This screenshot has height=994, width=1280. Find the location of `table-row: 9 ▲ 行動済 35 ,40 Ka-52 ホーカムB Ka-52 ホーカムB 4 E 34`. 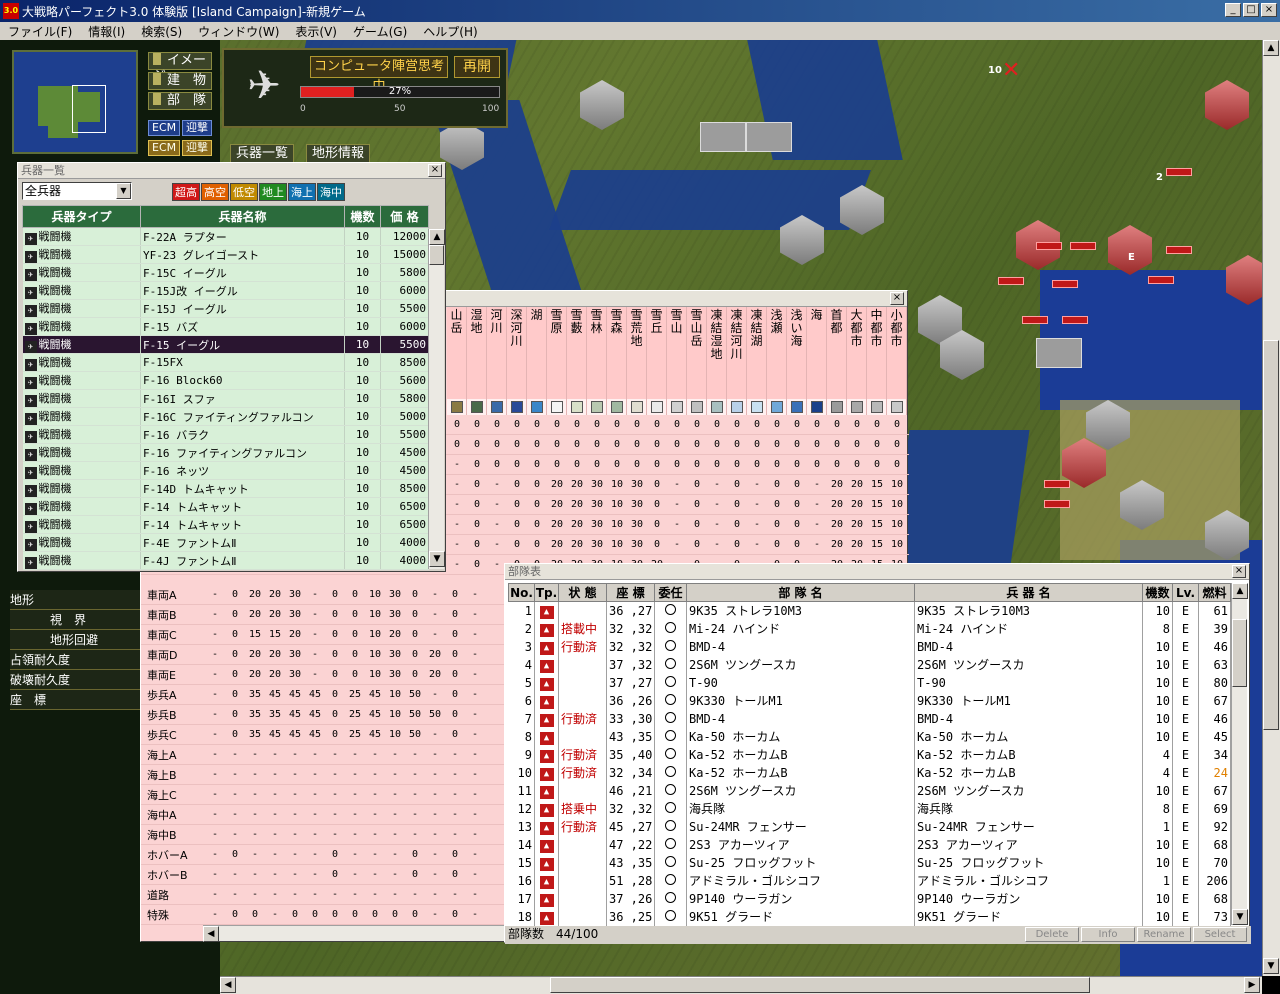

table-row: 9 ▲ 行動済 35 ,40 Ka-52 ホーカムB Ka-52 ホーカムB 4 E 34 is located at coordinates (869, 754).